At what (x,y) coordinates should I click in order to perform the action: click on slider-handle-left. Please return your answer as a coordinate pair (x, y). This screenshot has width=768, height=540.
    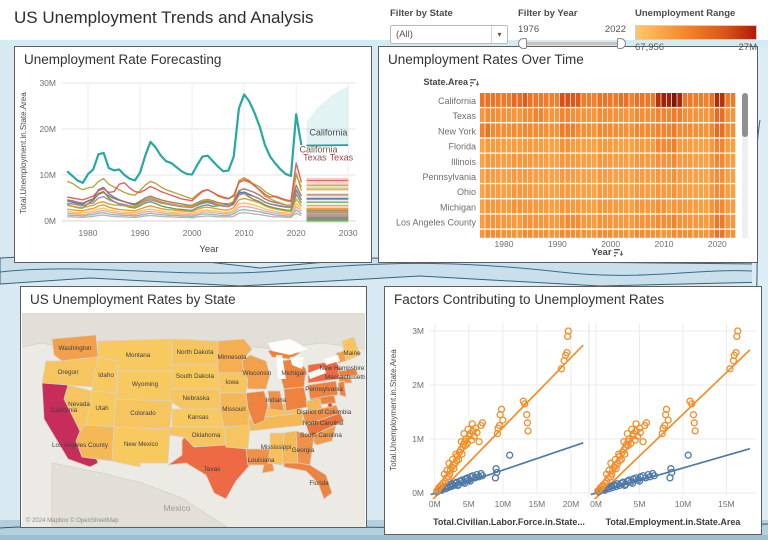
    Looking at the image, I should click on (522, 43).